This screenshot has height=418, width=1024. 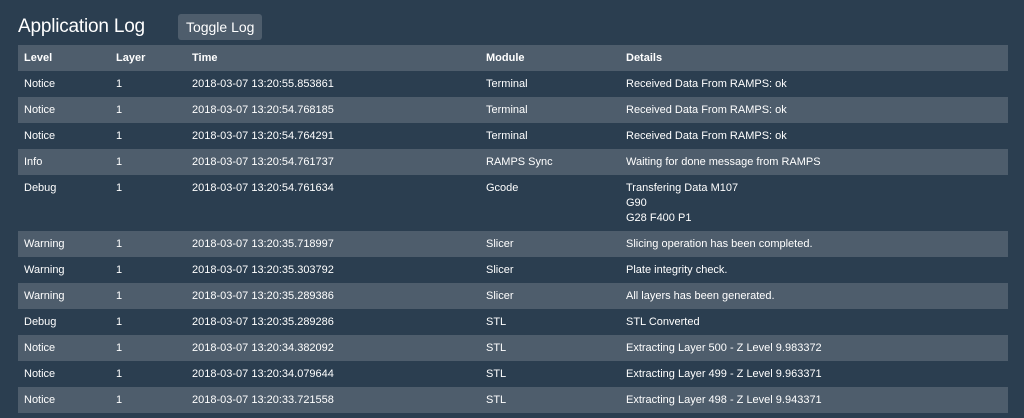 What do you see at coordinates (263, 296) in the screenshot?
I see `cell-time: 2018-03-07 13:20:35.289386` at bounding box center [263, 296].